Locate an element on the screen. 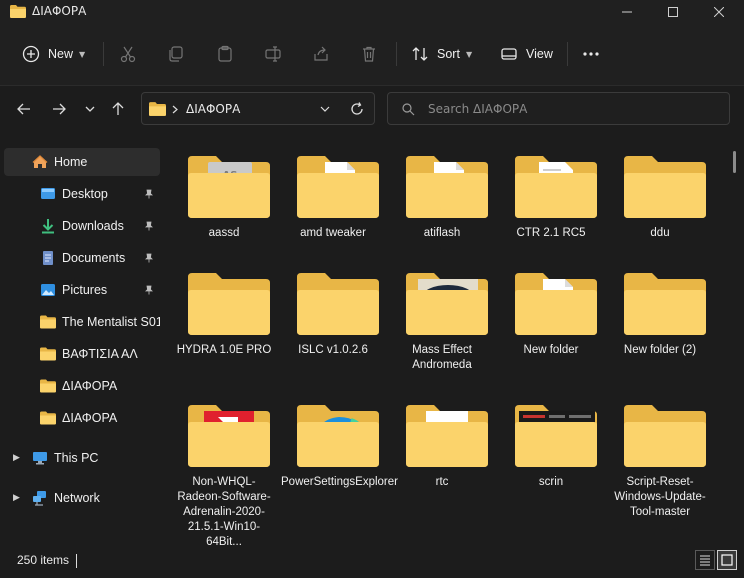 The width and height of the screenshot is (744, 578). paste-button is located at coordinates (225, 54).